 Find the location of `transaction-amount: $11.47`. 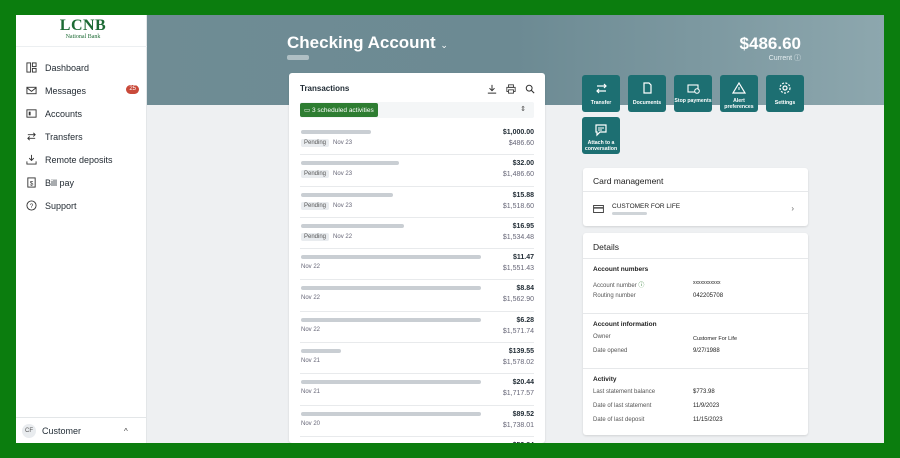

transaction-amount: $11.47 is located at coordinates (523, 258).